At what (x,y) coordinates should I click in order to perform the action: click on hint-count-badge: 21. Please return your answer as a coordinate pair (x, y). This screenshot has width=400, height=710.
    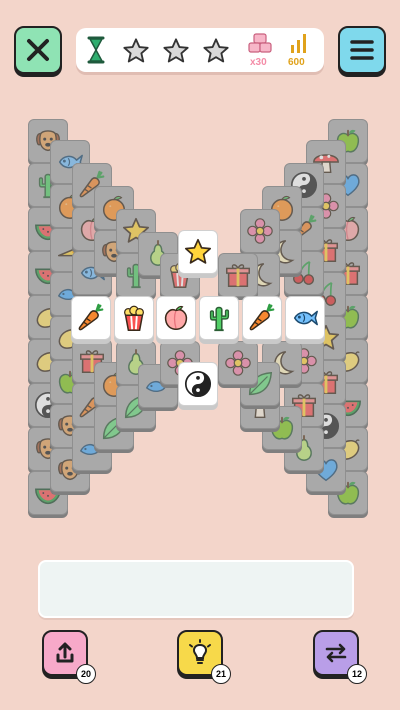
    Looking at the image, I should click on (221, 674).